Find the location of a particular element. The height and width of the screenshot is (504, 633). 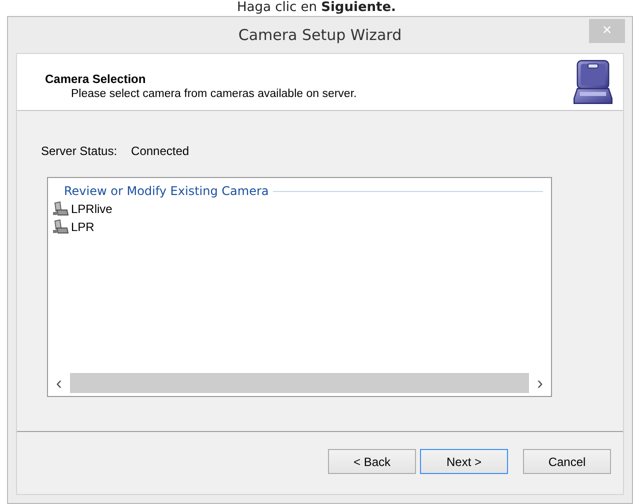

scroll-right-button: › is located at coordinates (540, 383).